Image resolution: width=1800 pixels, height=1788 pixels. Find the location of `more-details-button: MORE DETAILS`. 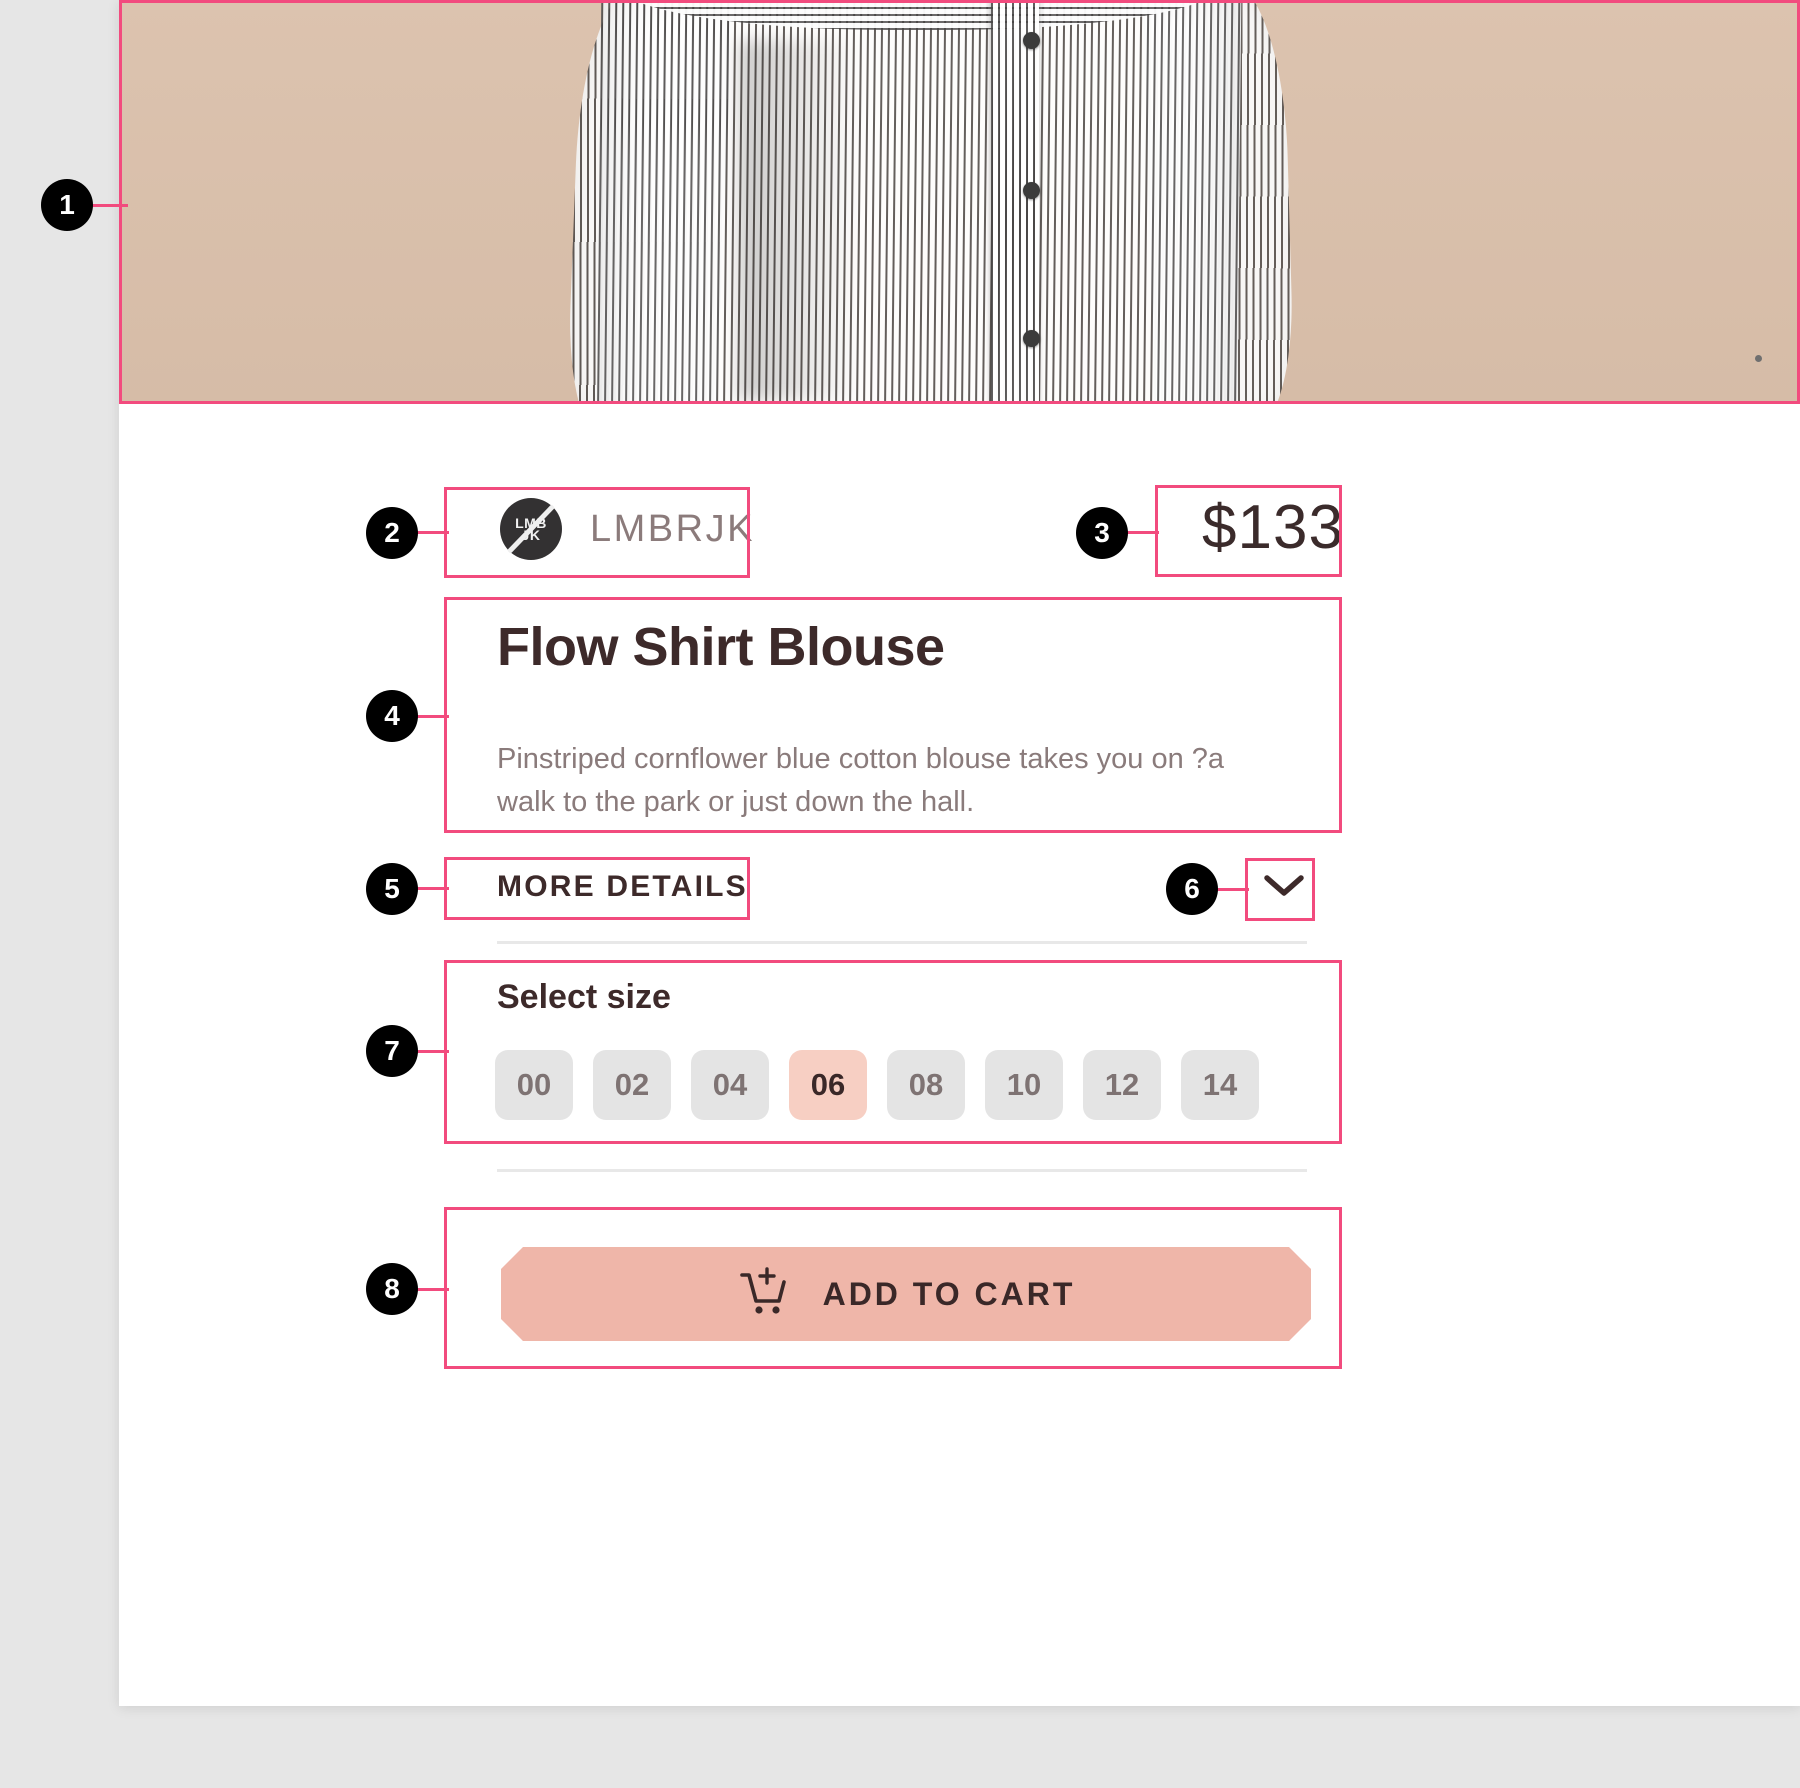

more-details-button: MORE DETAILS is located at coordinates (622, 887).